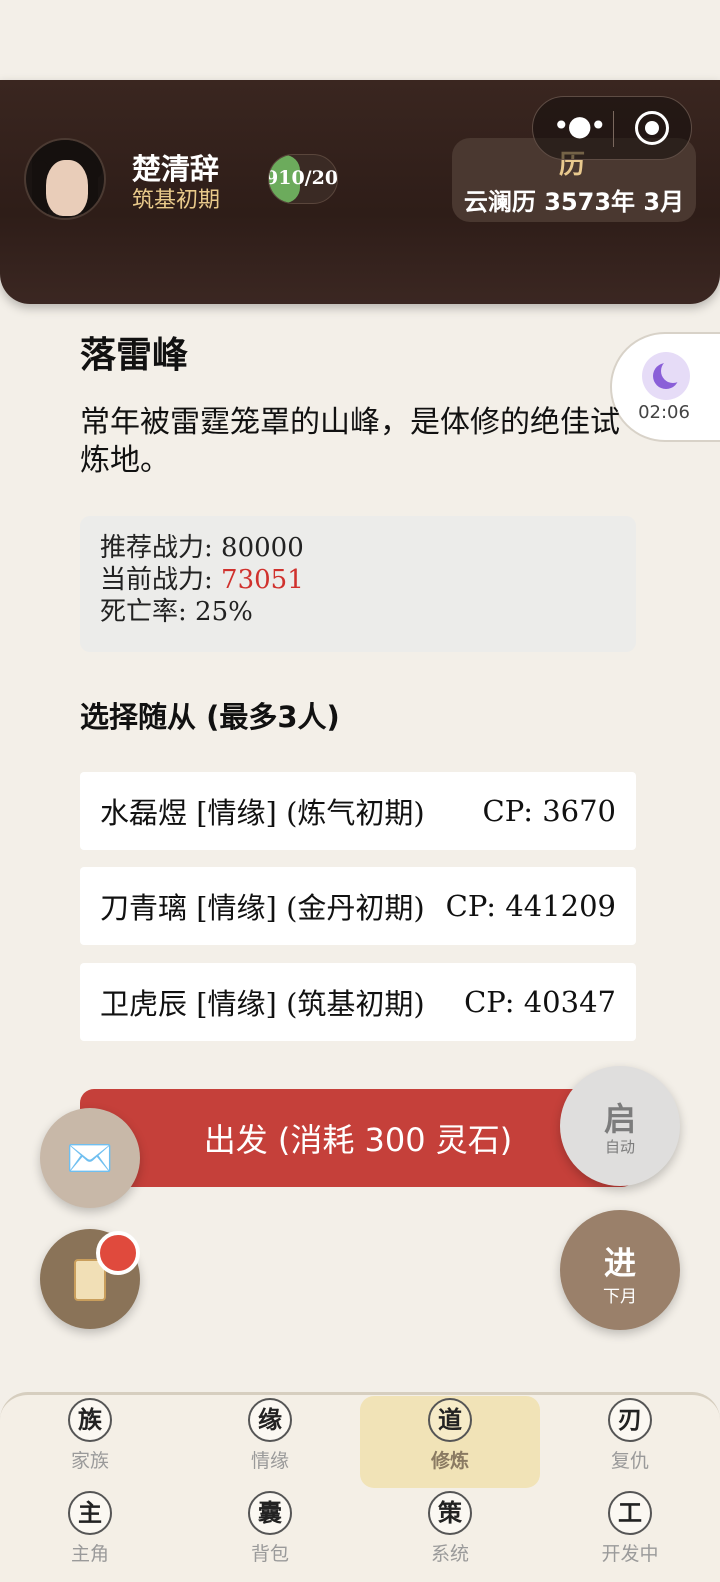 The height and width of the screenshot is (1582, 720). I want to click on mail-icon: ✉️, so click(90, 1158).